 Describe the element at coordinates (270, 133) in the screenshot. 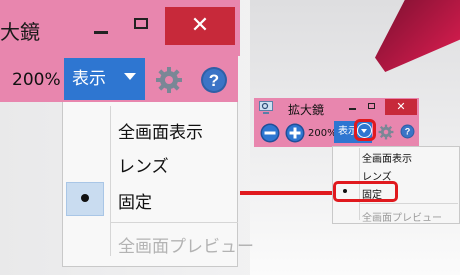

I see `zoom-out-icon` at that location.